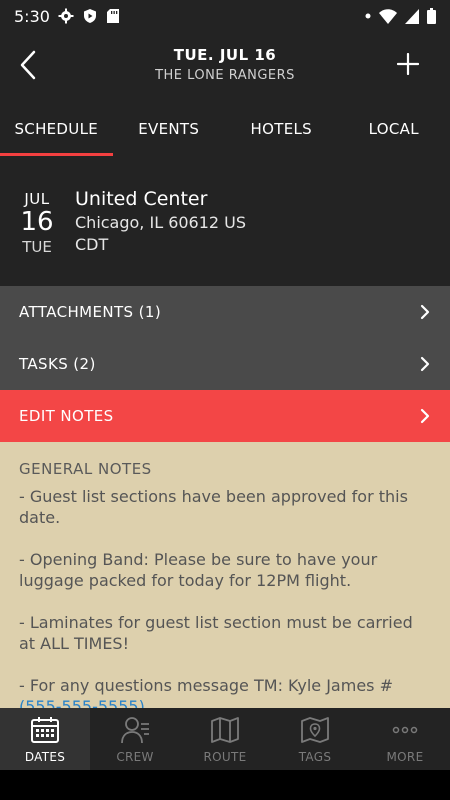 This screenshot has height=800, width=450. What do you see at coordinates (135, 730) in the screenshot?
I see `crew-icon` at bounding box center [135, 730].